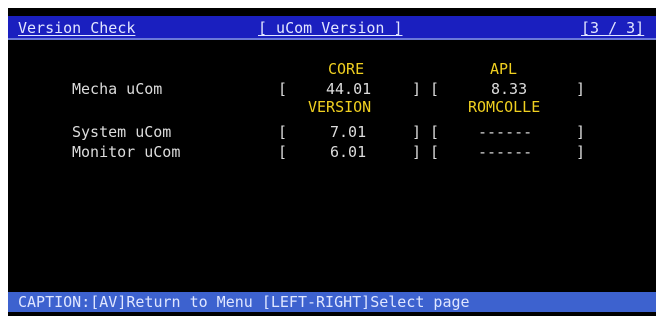  What do you see at coordinates (504, 69) in the screenshot?
I see `column-header-apl: APL` at bounding box center [504, 69].